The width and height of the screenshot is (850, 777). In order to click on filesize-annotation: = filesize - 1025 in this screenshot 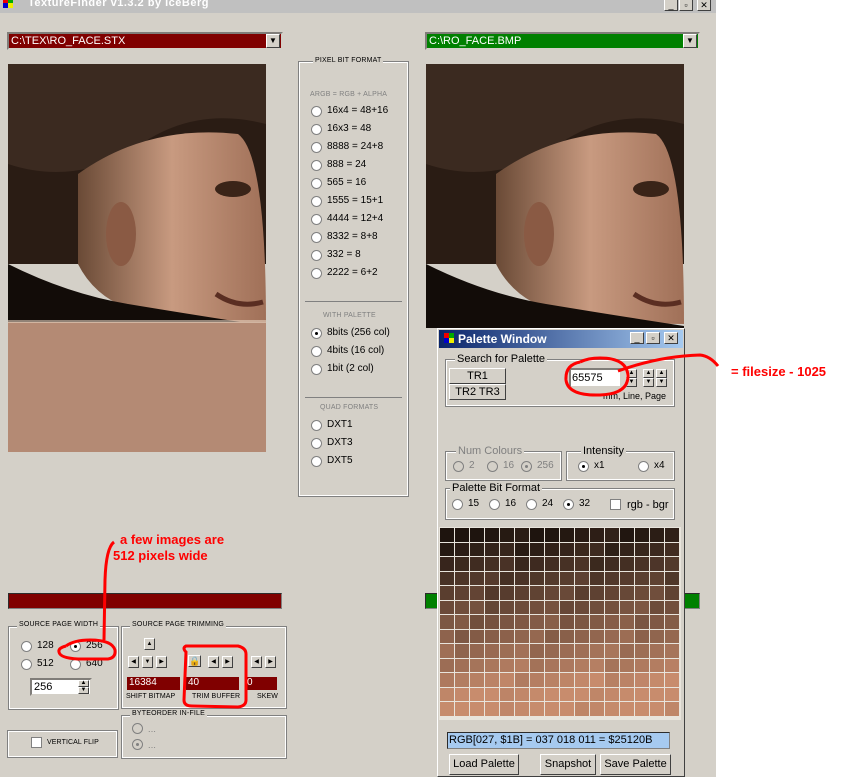, I will do `click(779, 371)`.